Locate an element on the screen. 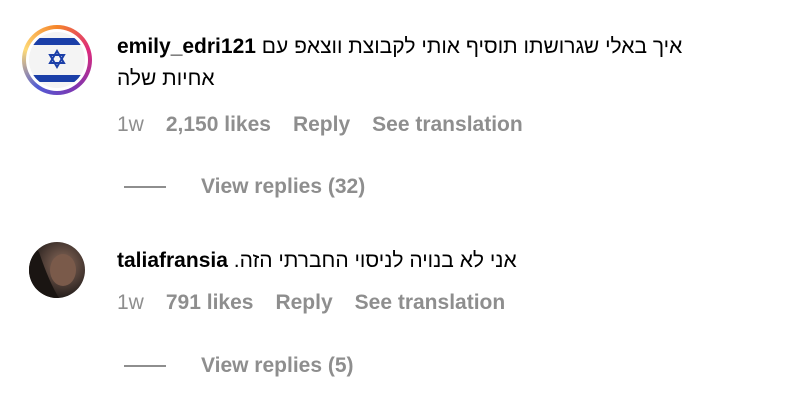  comment-meta: 1w 791 likes Reply See translation is located at coordinates (322, 303).